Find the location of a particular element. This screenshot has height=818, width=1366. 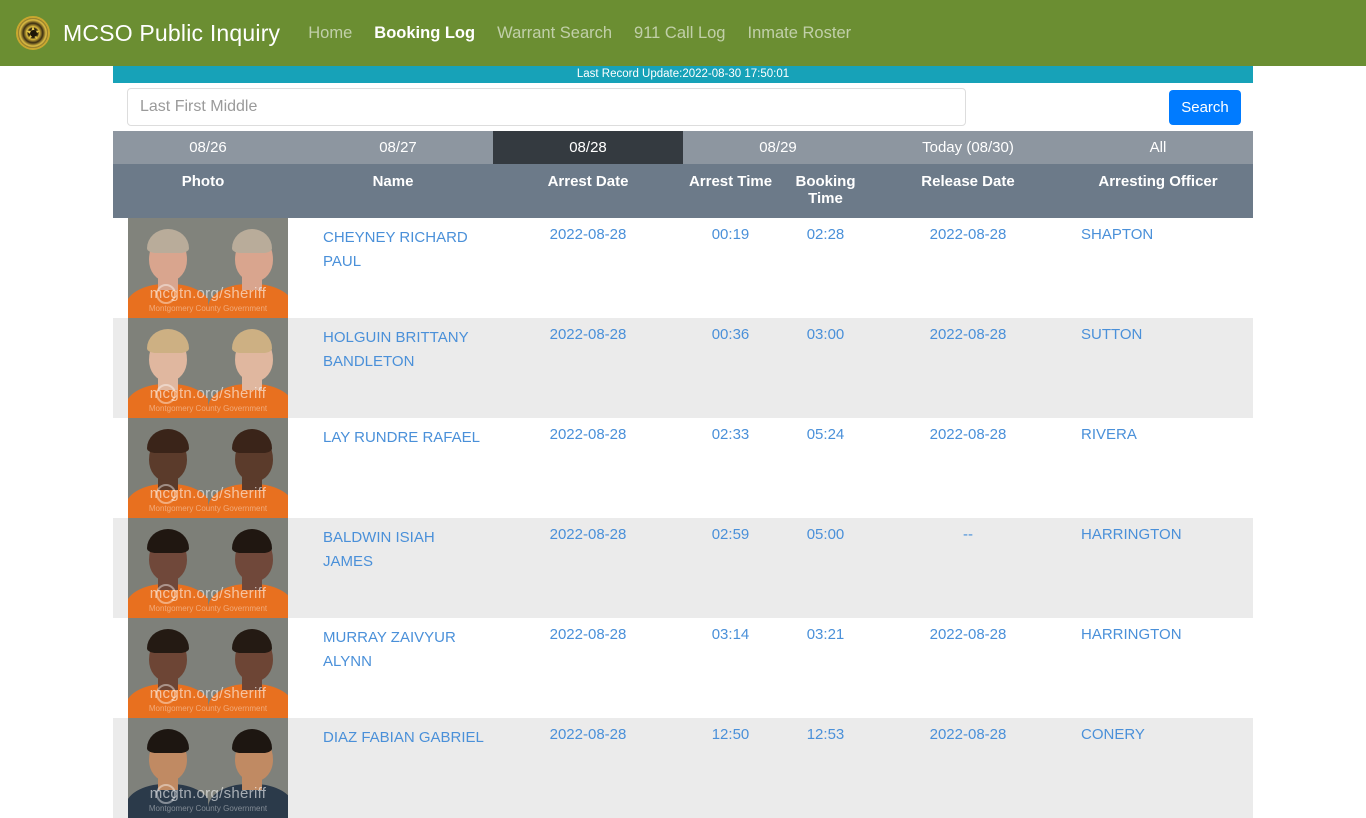

cell-arresting-officer-link: CONERY is located at coordinates (1113, 734).